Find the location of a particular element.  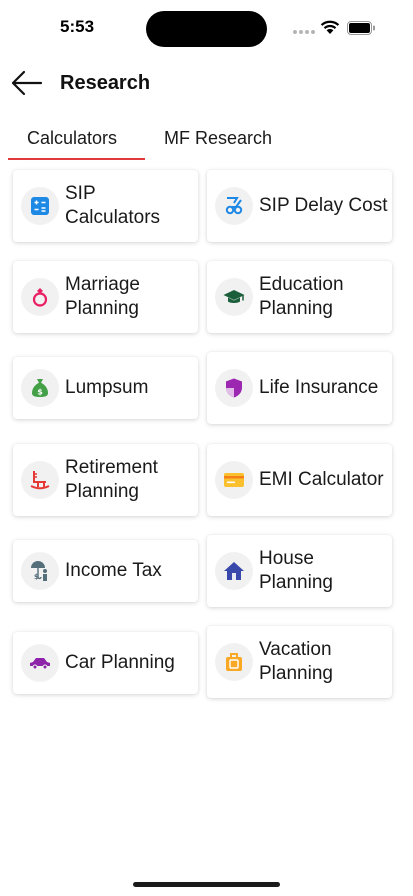

suitcase-icon is located at coordinates (234, 662).